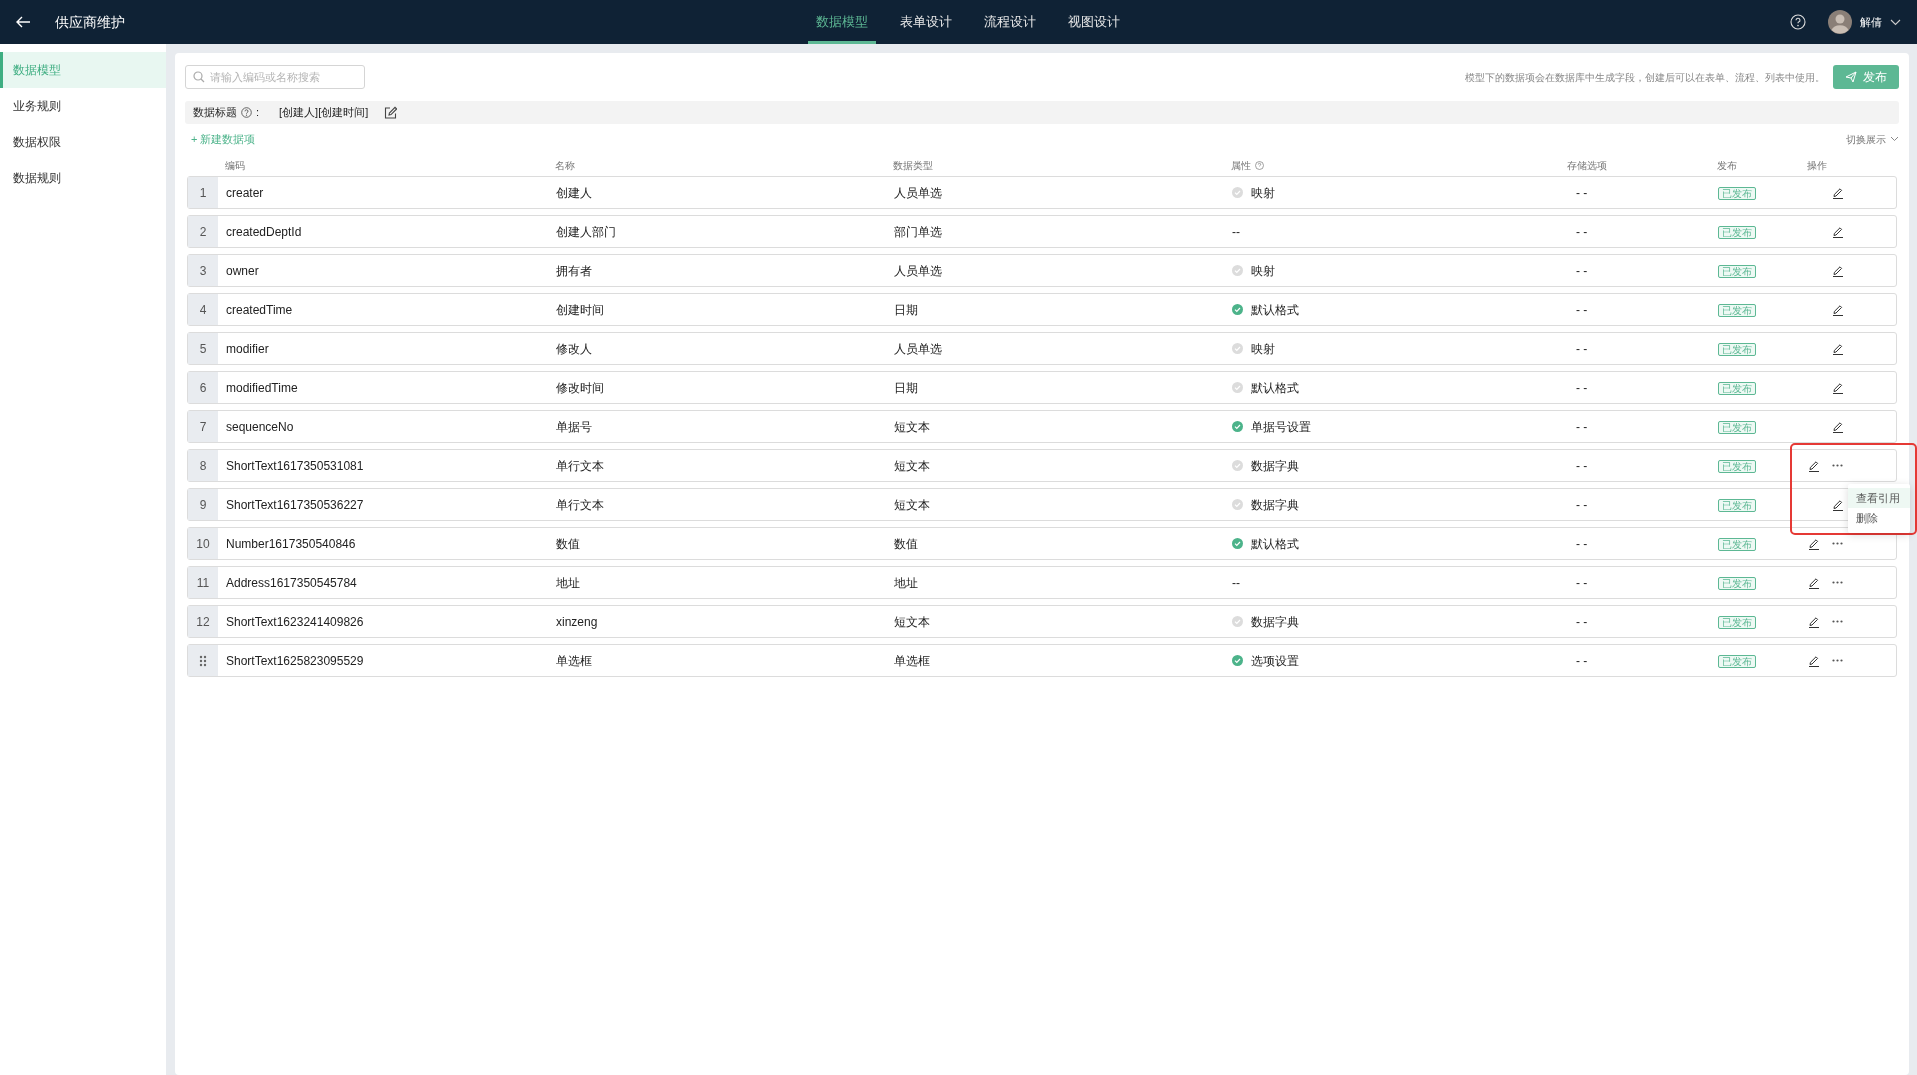 This screenshot has width=1917, height=1075. I want to click on column-header: 发布, so click(1727, 165).